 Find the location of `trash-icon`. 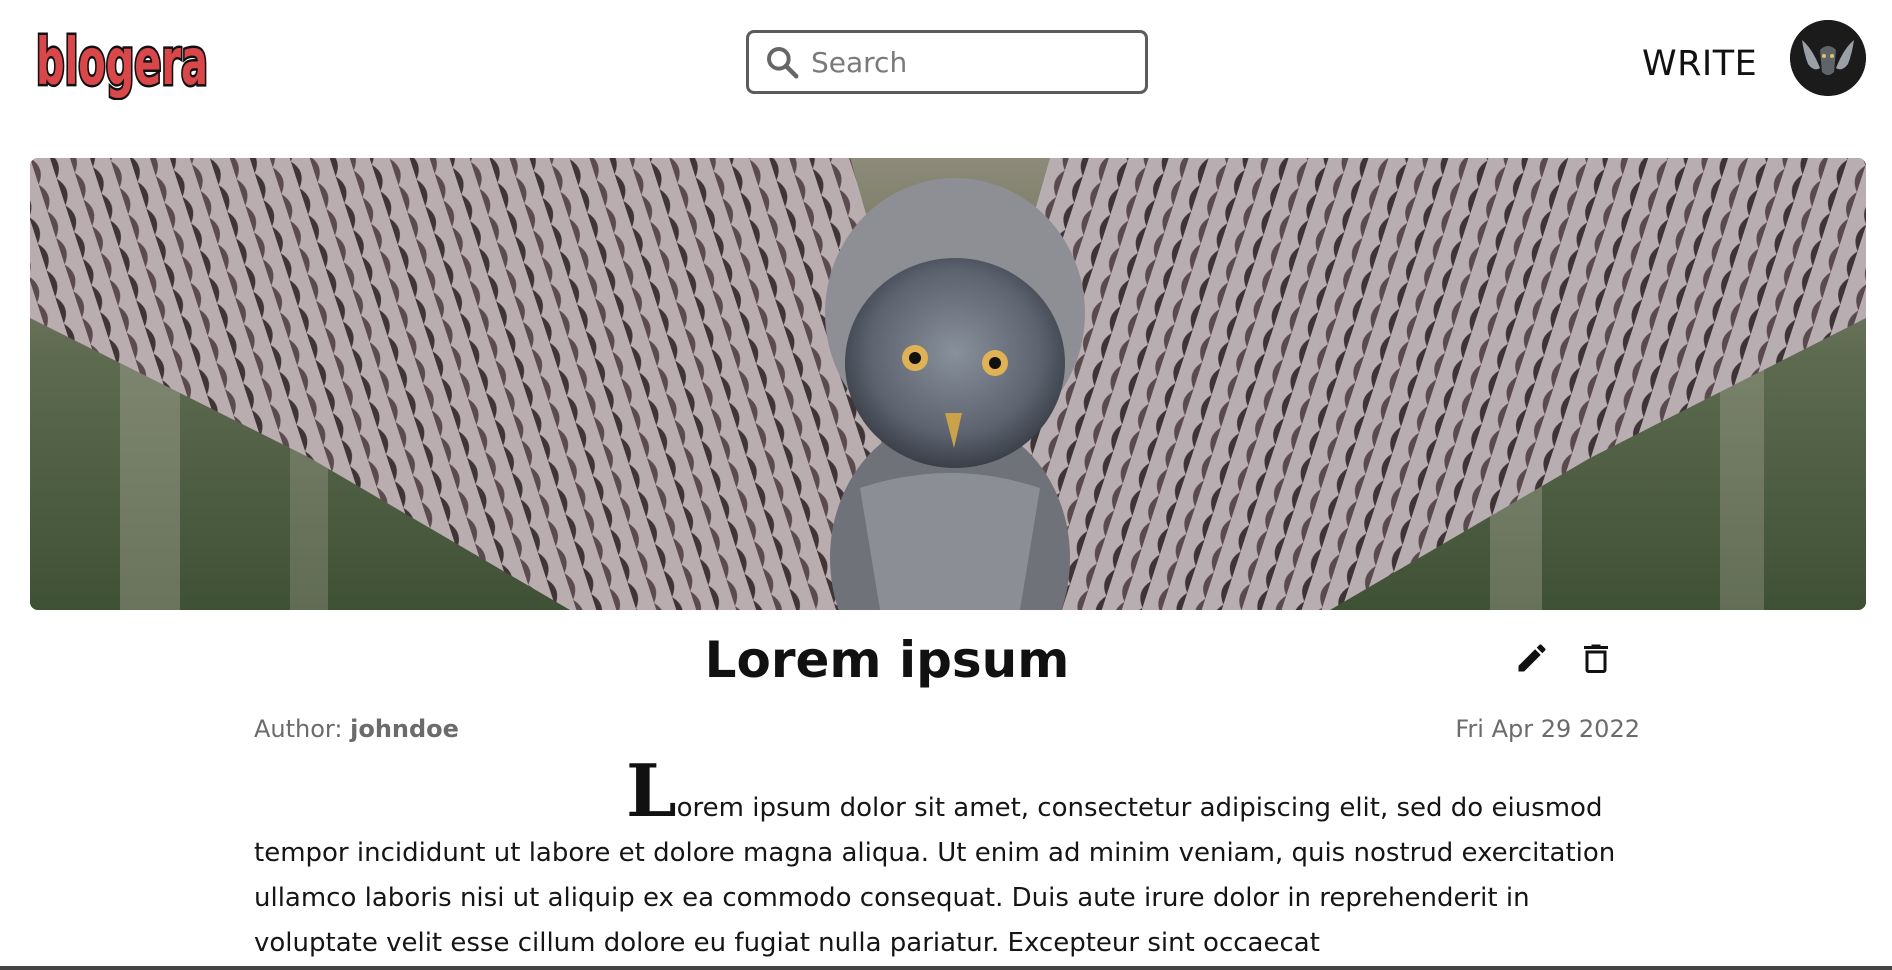

trash-icon is located at coordinates (1596, 658).